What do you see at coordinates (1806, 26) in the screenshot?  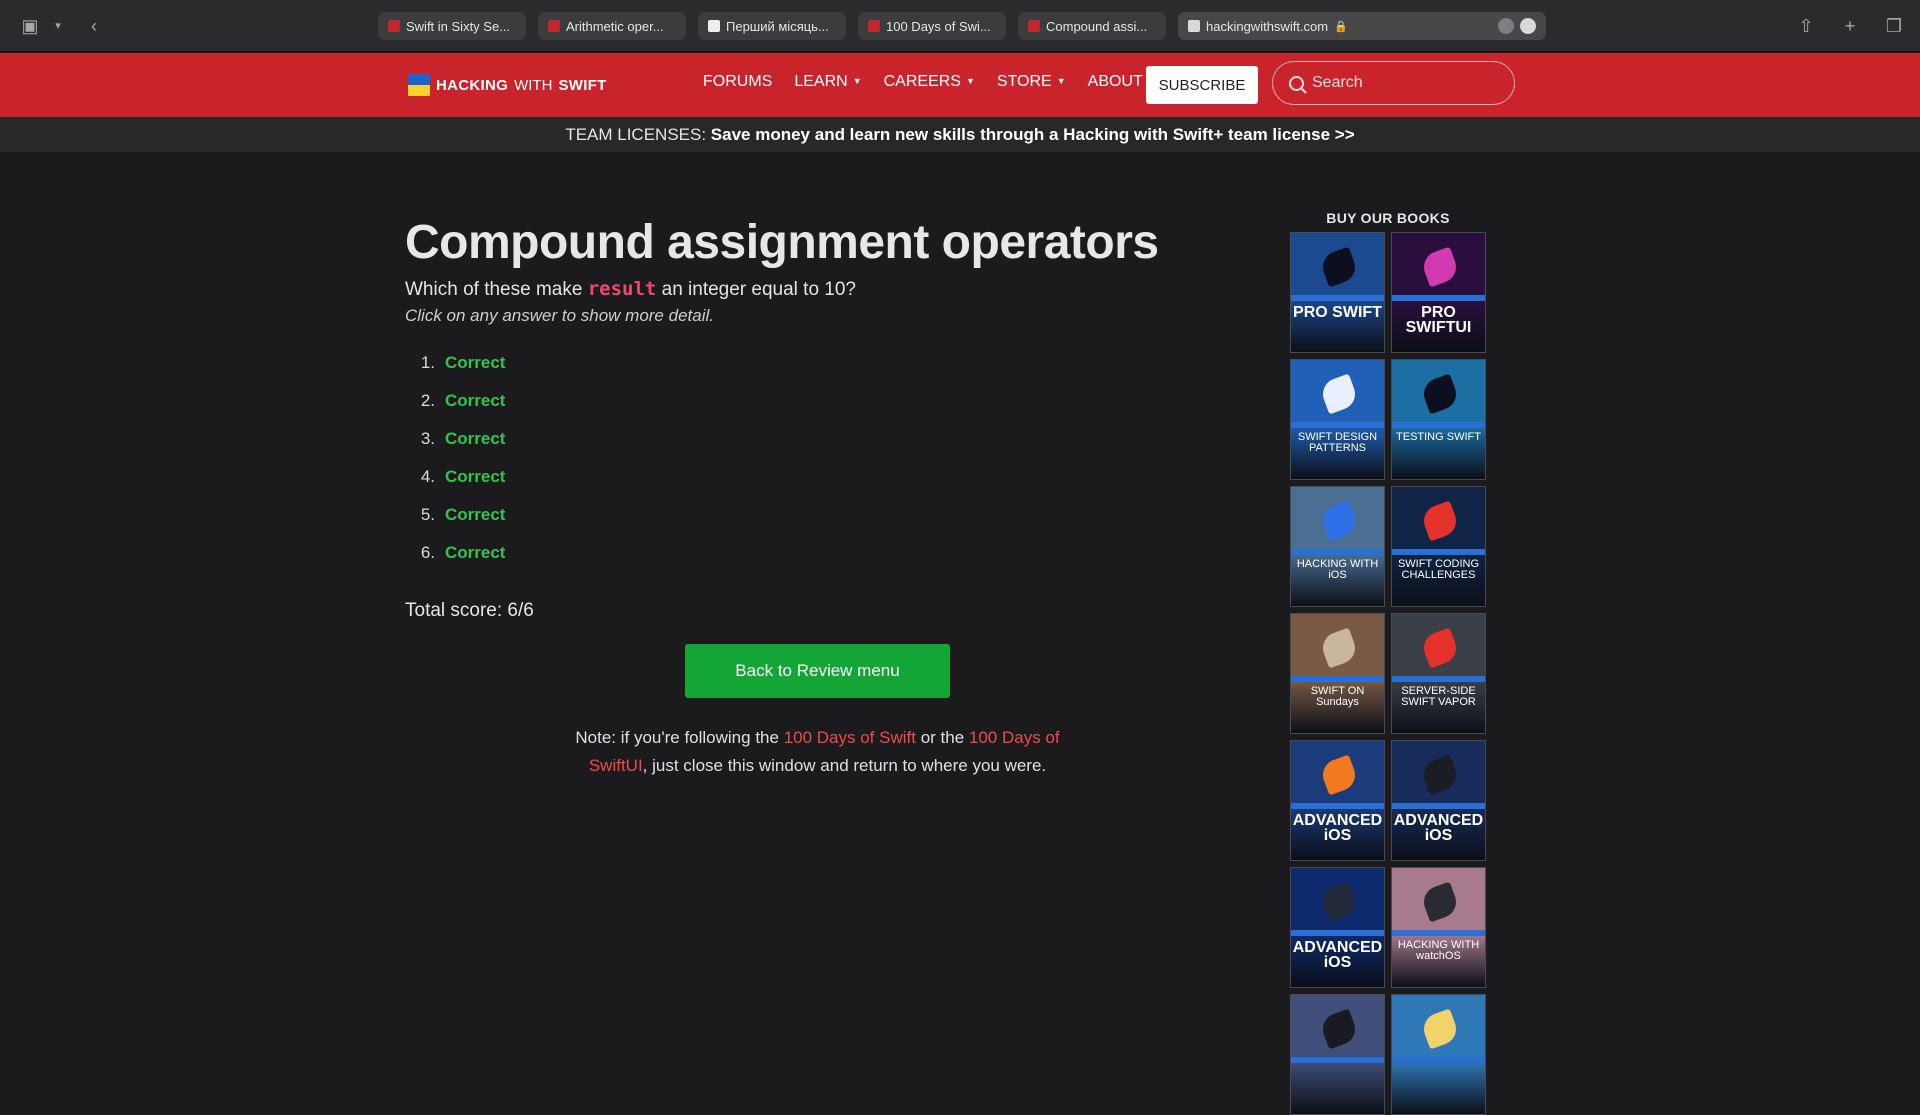 I see `share-icon: ⇧` at bounding box center [1806, 26].